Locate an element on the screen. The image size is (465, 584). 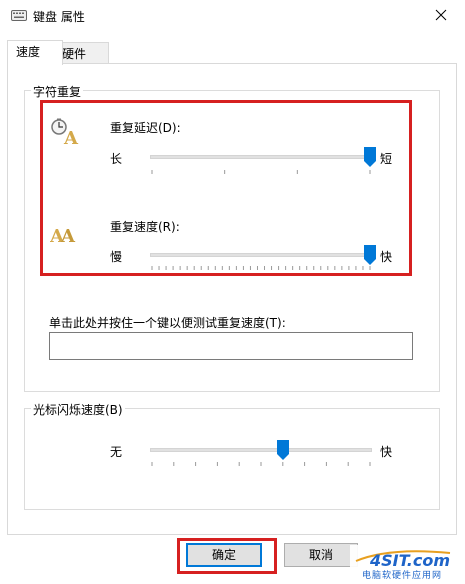
keyboard-icon is located at coordinates (19, 15).